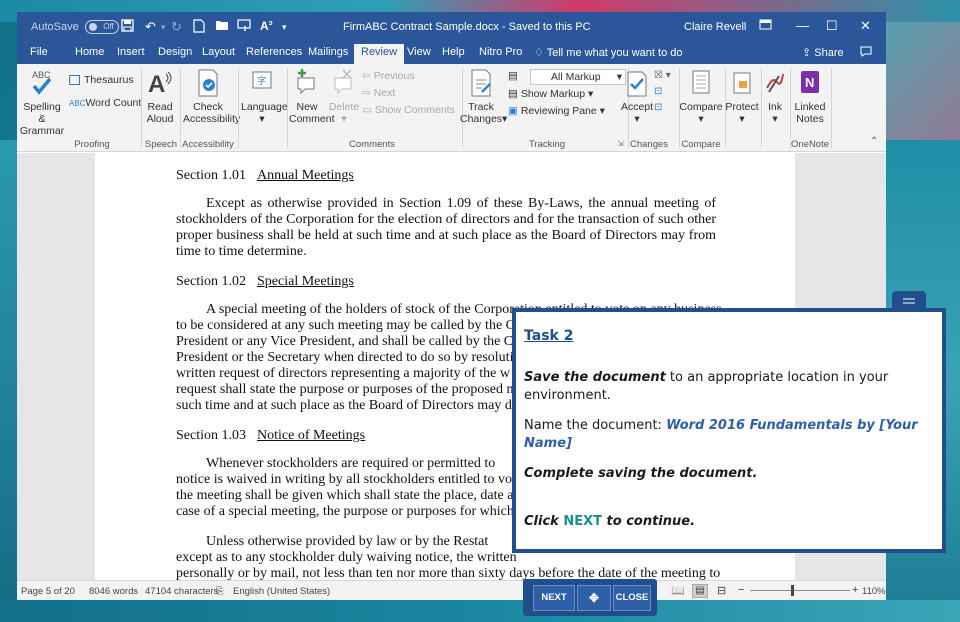 The height and width of the screenshot is (622, 960). What do you see at coordinates (222, 26) in the screenshot?
I see `open-folder-icon` at bounding box center [222, 26].